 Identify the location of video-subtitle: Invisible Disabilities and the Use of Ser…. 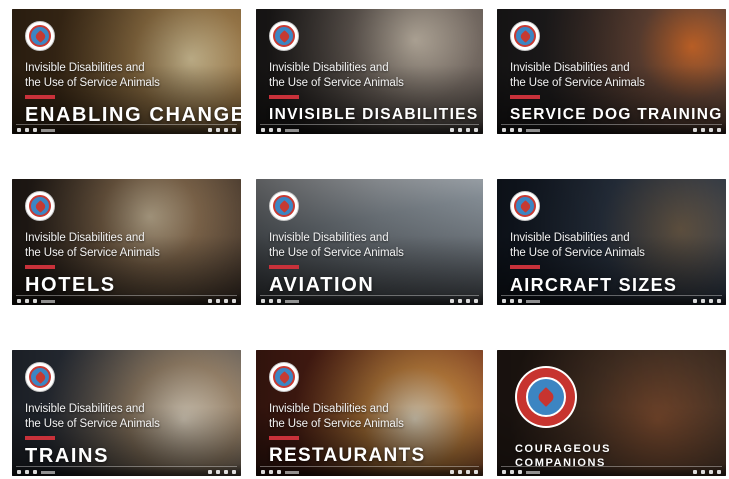
(336, 245).